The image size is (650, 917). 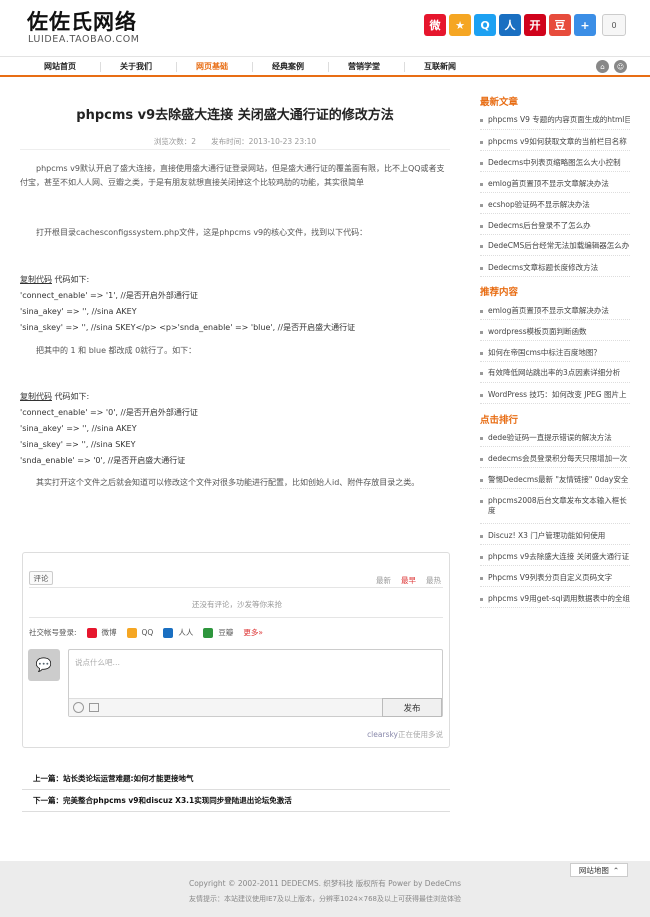 What do you see at coordinates (535, 25) in the screenshot?
I see `kaixin-icon: 开` at bounding box center [535, 25].